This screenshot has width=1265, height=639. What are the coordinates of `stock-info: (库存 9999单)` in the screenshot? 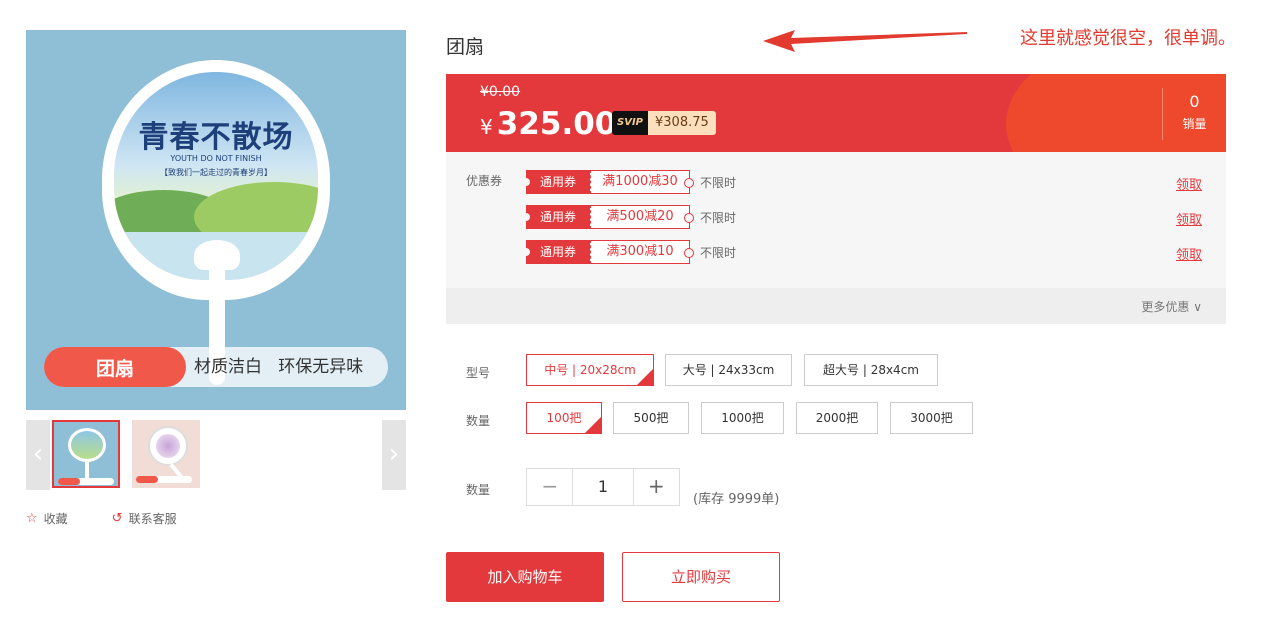 It's located at (736, 499).